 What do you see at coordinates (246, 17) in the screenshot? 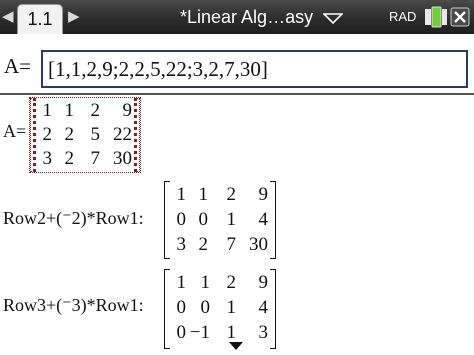
I see `document-title: *Linear Alg…asy` at bounding box center [246, 17].